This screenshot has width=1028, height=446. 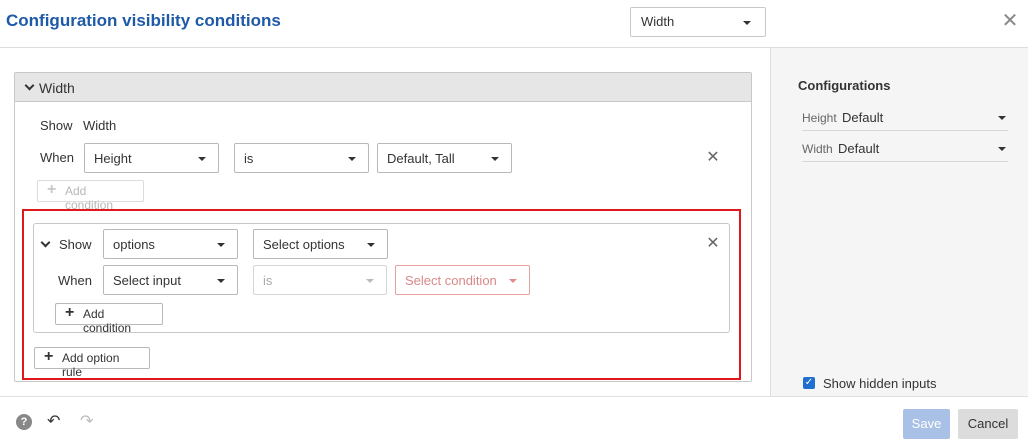 What do you see at coordinates (57, 157) in the screenshot?
I see `when-label: When` at bounding box center [57, 157].